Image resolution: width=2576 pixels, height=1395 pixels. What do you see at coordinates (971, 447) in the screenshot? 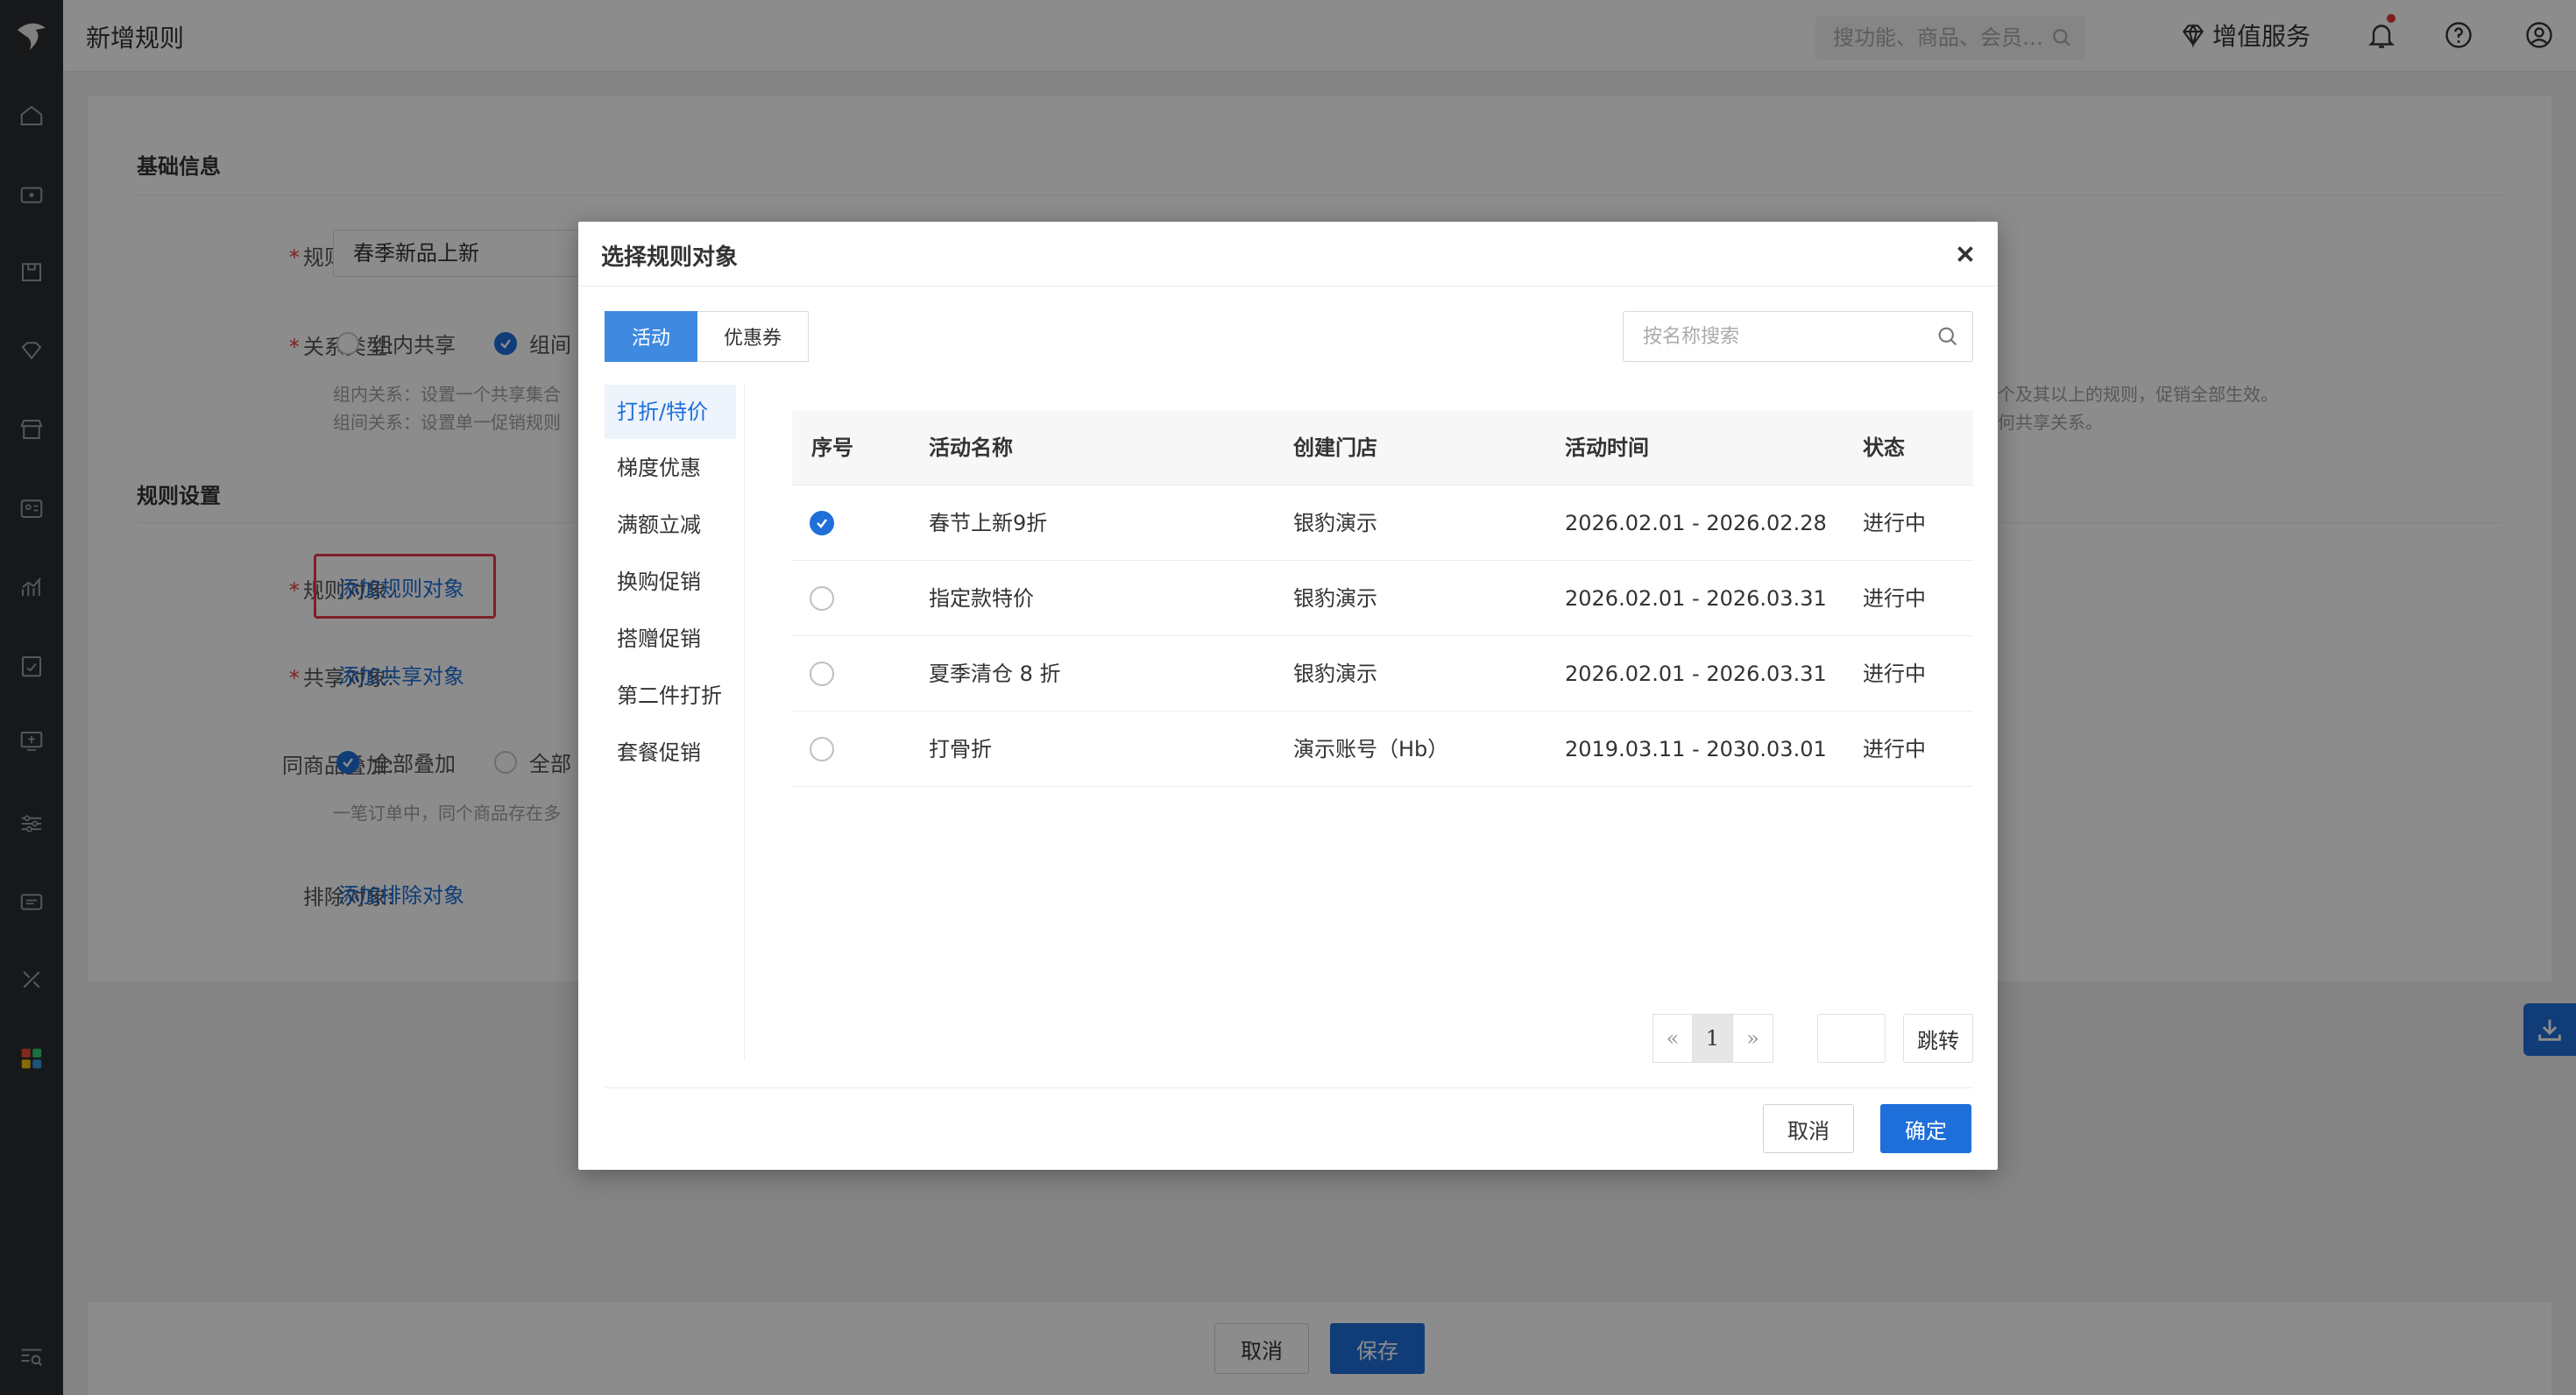
I see `column-name: 活动名称` at bounding box center [971, 447].